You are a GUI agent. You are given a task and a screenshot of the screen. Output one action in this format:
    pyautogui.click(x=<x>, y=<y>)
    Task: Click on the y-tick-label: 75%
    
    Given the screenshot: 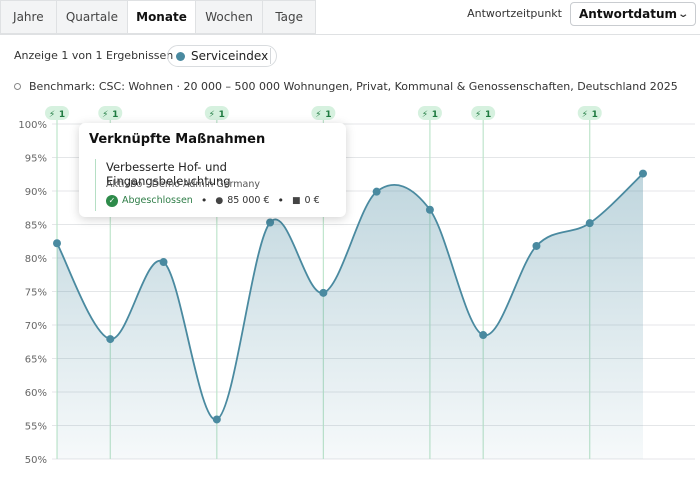 What is the action you would take?
    pyautogui.click(x=36, y=293)
    